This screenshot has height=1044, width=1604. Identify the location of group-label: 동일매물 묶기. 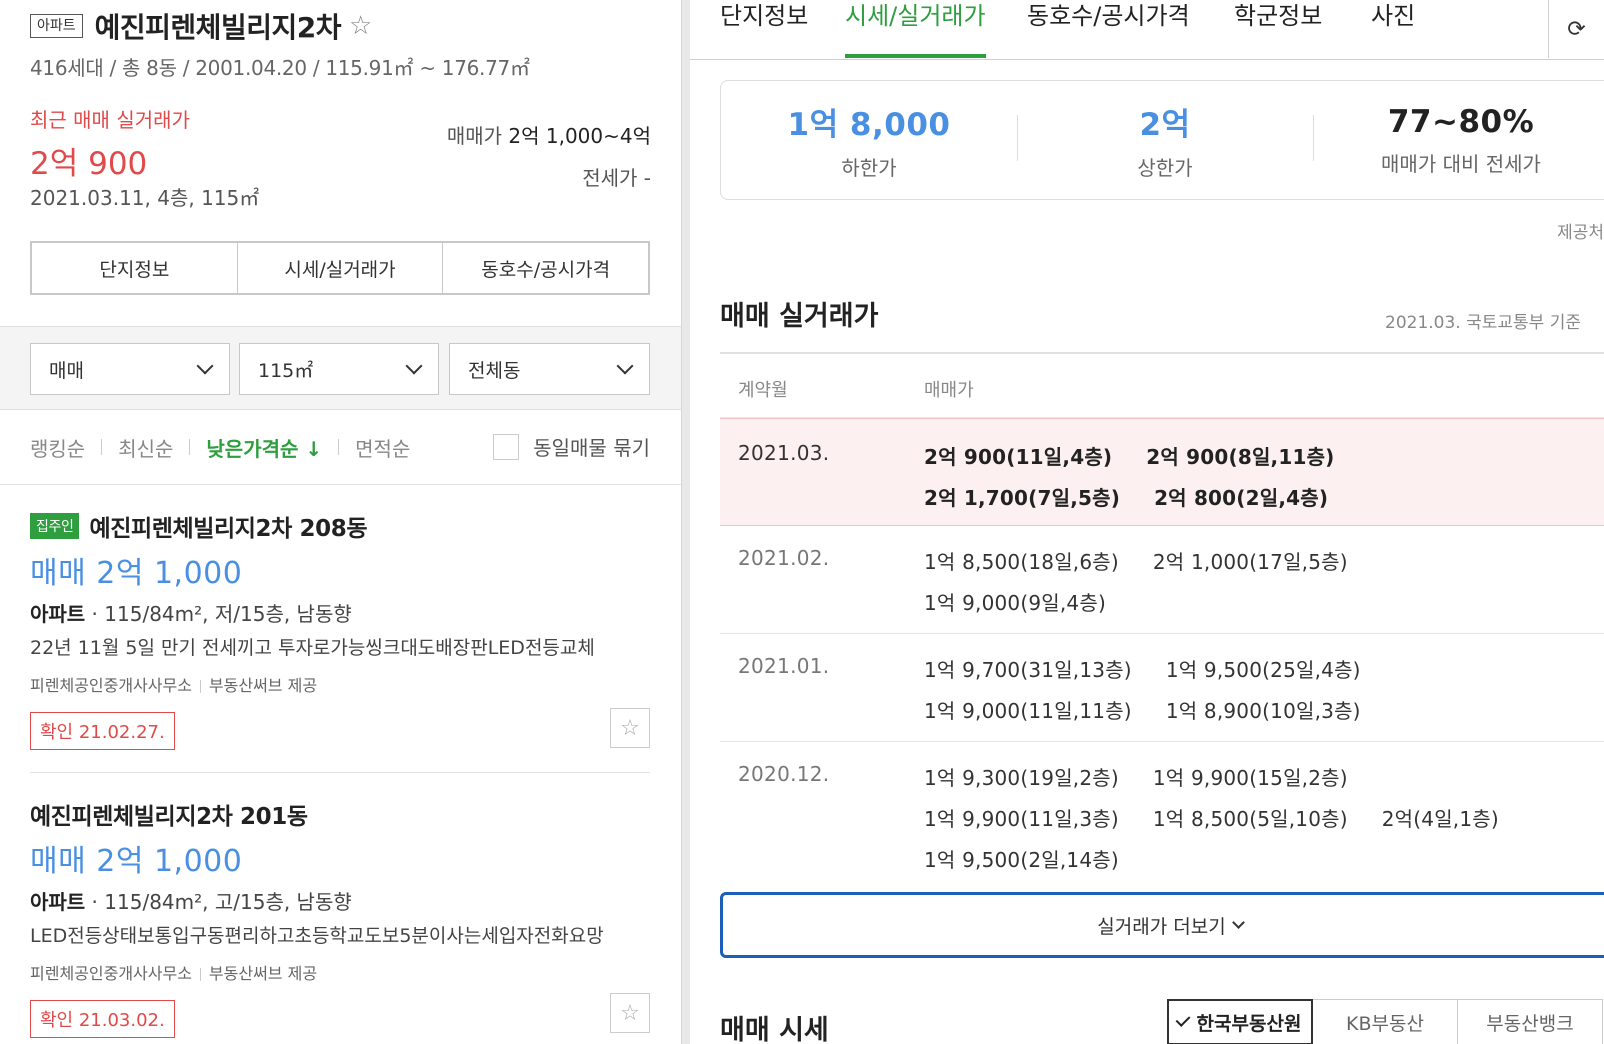
(591, 448).